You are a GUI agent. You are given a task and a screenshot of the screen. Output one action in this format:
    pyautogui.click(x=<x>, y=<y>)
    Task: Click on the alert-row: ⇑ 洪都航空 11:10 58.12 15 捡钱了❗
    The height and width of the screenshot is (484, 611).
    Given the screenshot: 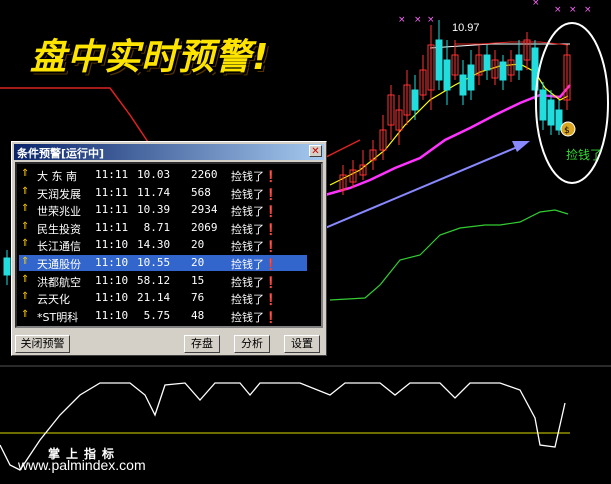 What is the action you would take?
    pyautogui.click(x=163, y=281)
    